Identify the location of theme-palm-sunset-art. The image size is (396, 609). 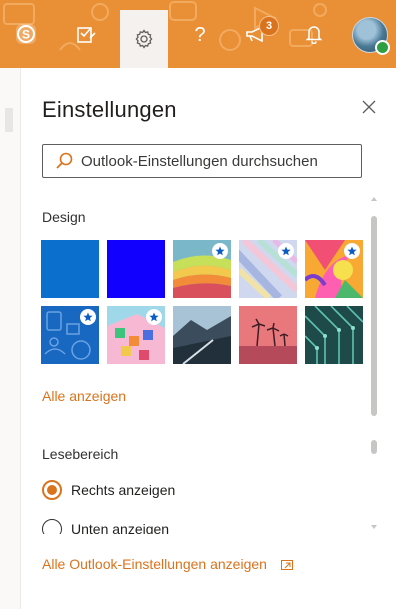
(268, 335).